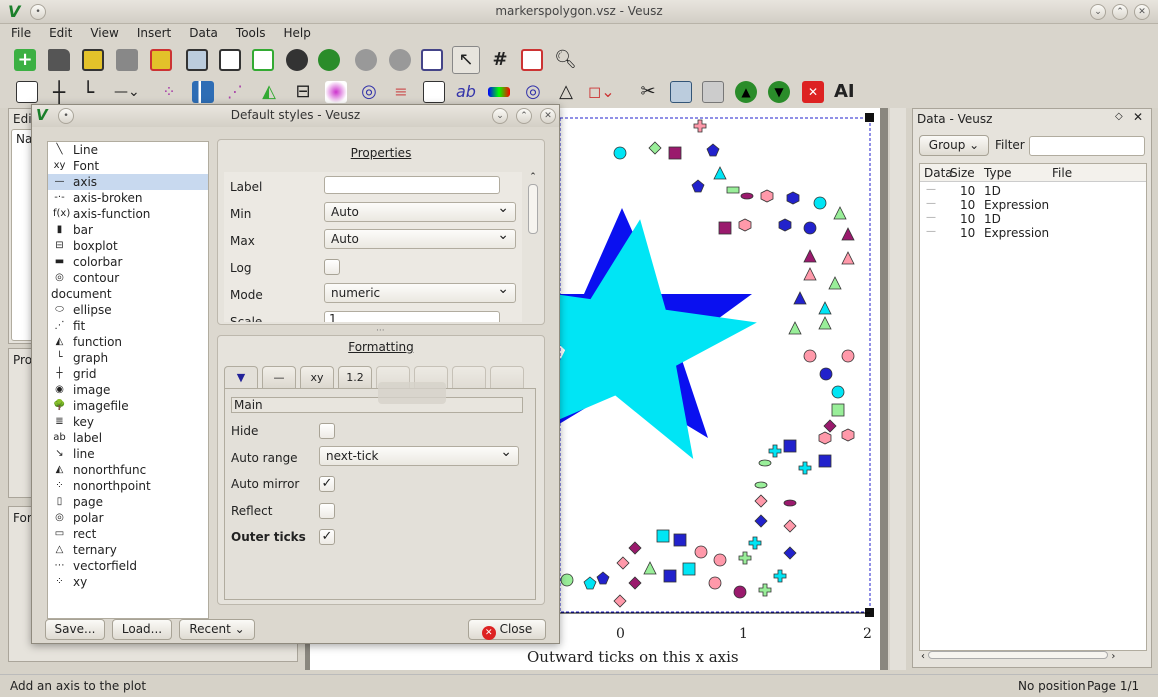 Image resolution: width=1158 pixels, height=697 pixels. I want to click on insert-boxplot-icon: ⊟, so click(303, 92).